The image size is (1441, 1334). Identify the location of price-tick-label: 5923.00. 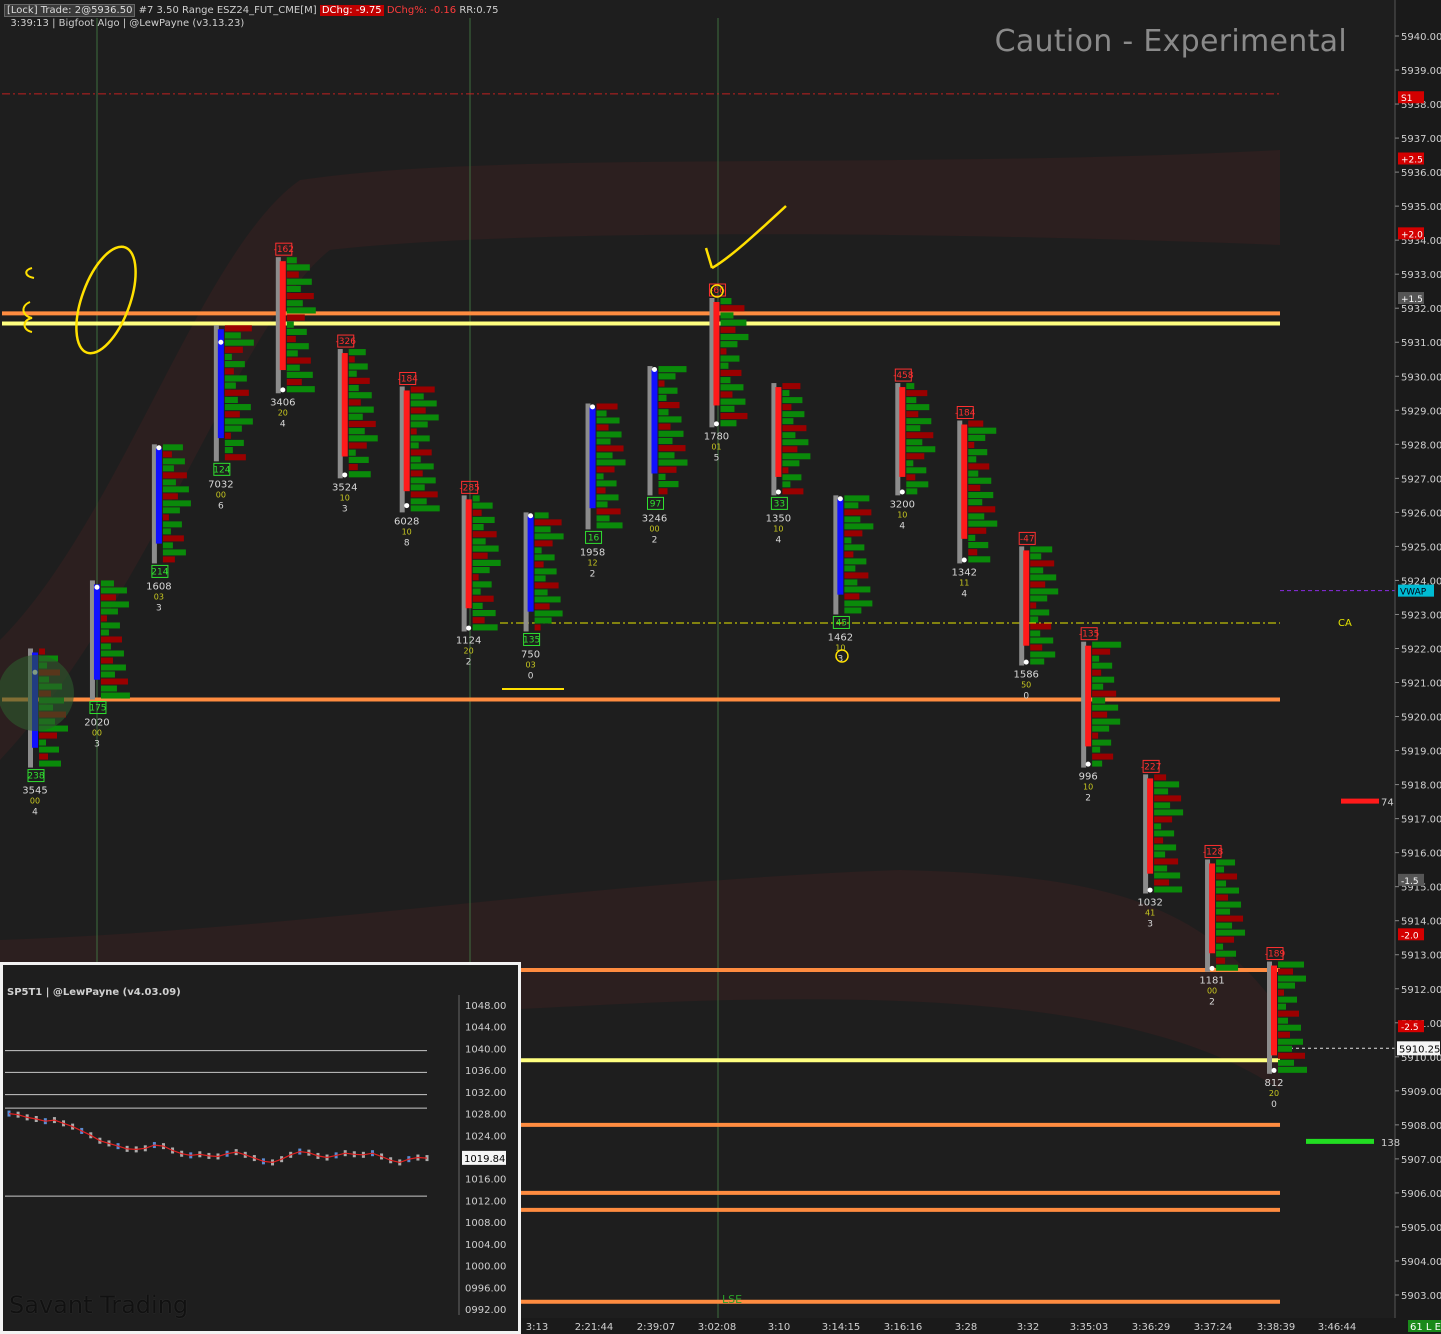
(1421, 615).